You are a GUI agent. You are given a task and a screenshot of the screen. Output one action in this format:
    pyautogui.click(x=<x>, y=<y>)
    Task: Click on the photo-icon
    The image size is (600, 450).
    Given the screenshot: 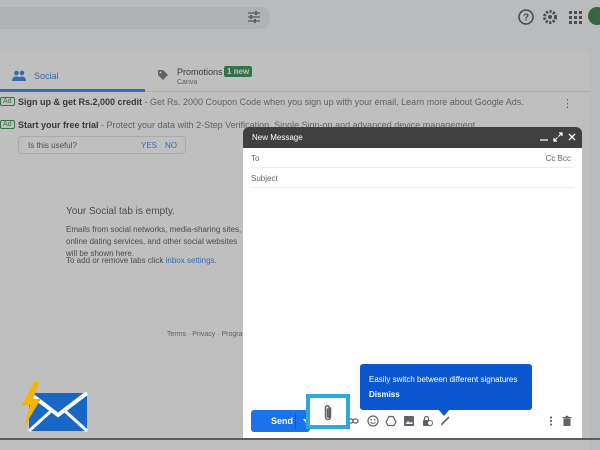 What is the action you would take?
    pyautogui.click(x=409, y=421)
    